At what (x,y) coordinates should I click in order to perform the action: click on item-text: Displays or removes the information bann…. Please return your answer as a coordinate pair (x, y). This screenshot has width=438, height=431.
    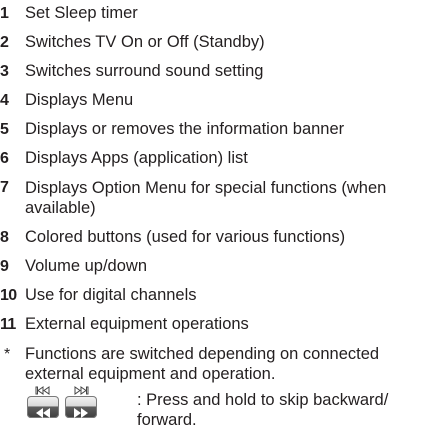
    Looking at the image, I should click on (185, 129).